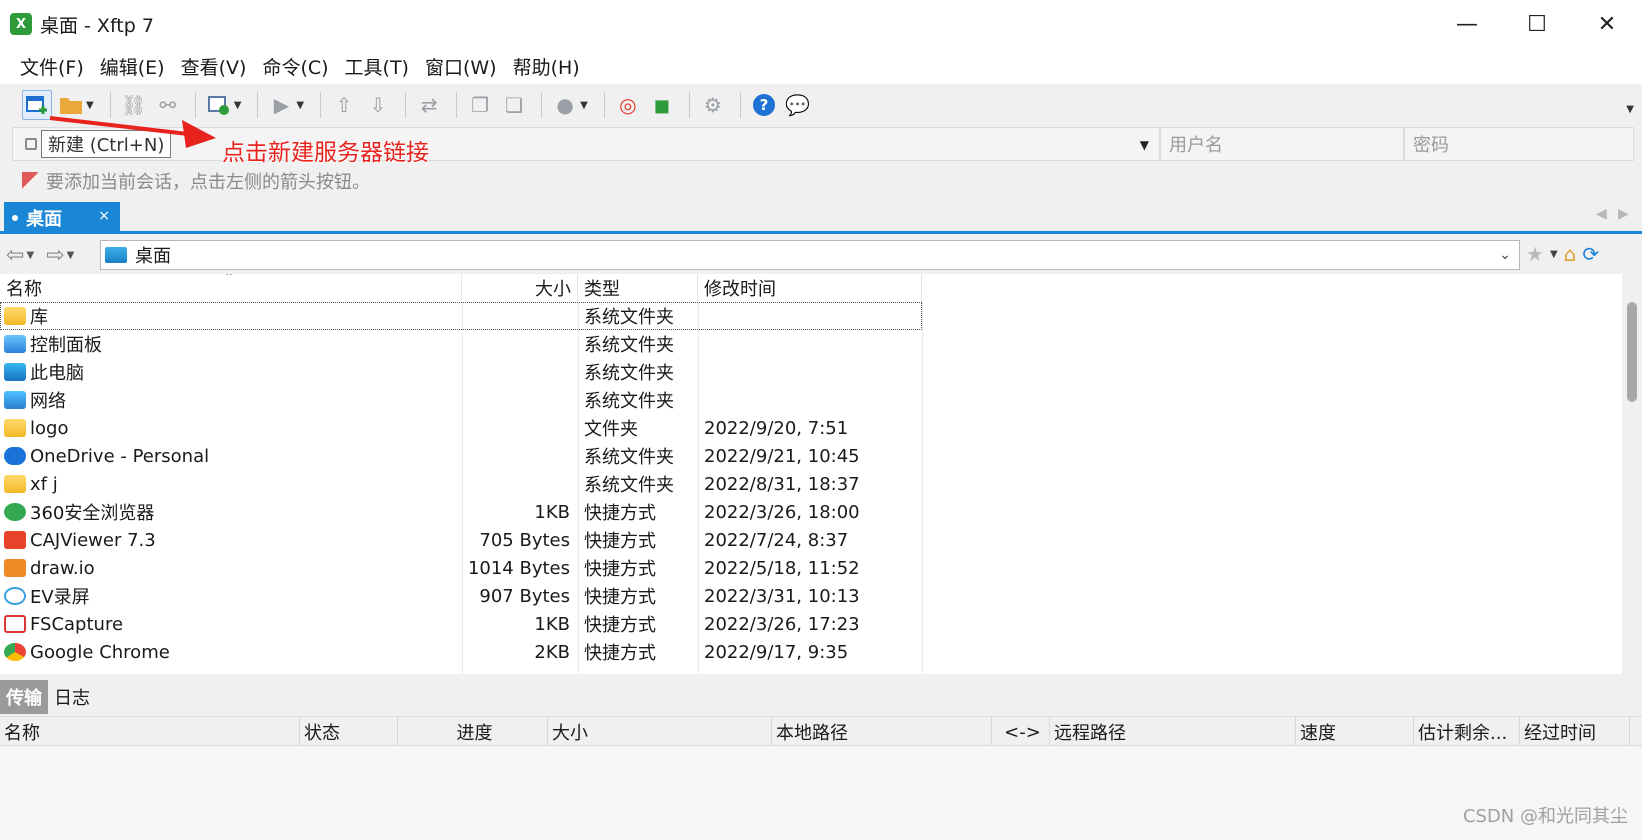  I want to click on minimize-button: —, so click(1467, 24).